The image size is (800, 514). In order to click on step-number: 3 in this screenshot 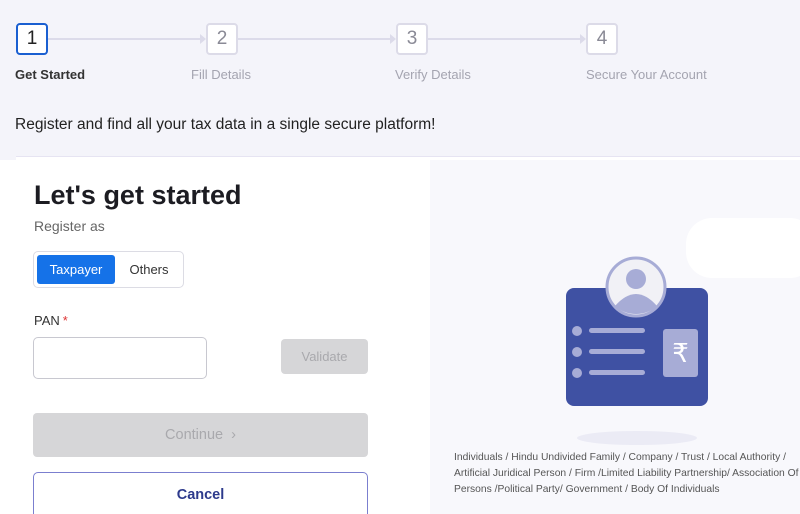, I will do `click(412, 38)`.